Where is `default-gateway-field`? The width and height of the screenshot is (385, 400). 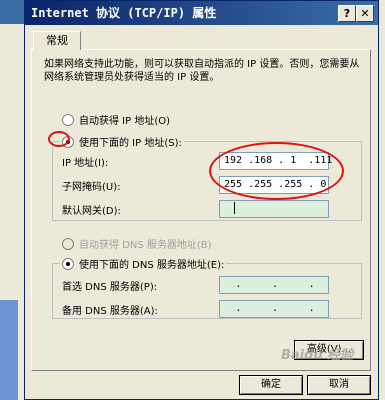
default-gateway-field is located at coordinates (274, 209).